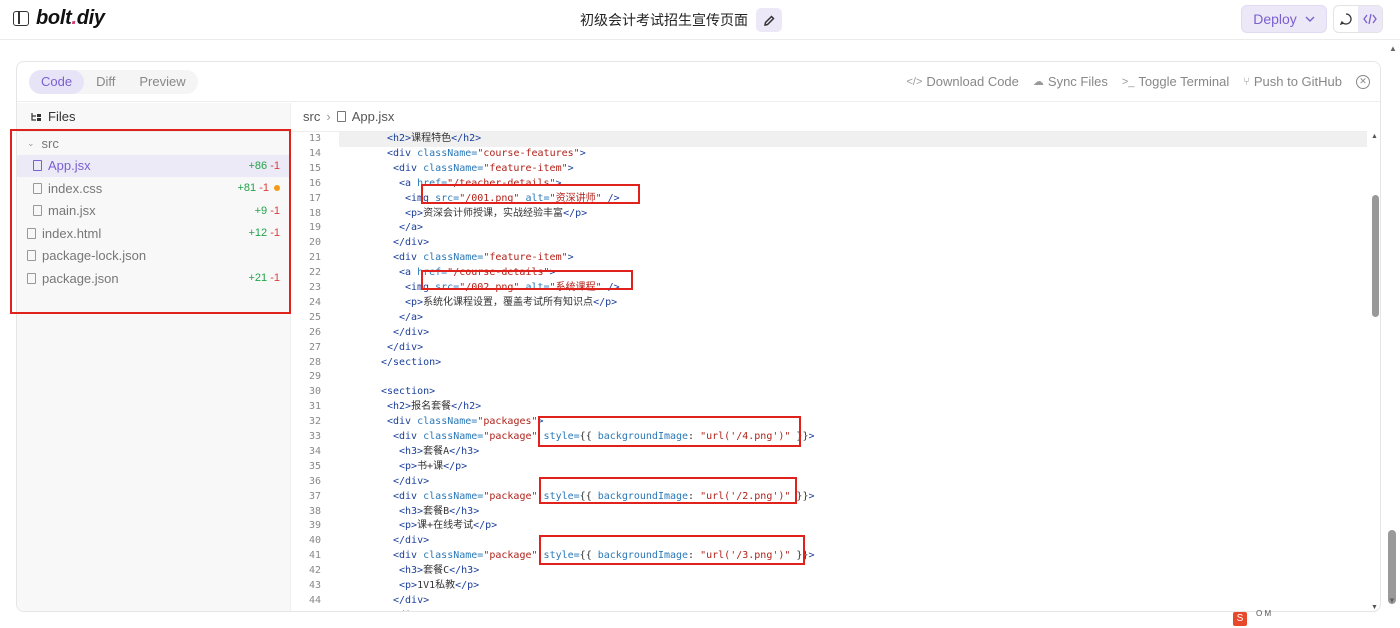 The width and height of the screenshot is (1400, 628). Describe the element at coordinates (408, 183) in the screenshot. I see `code-token: <a` at that location.